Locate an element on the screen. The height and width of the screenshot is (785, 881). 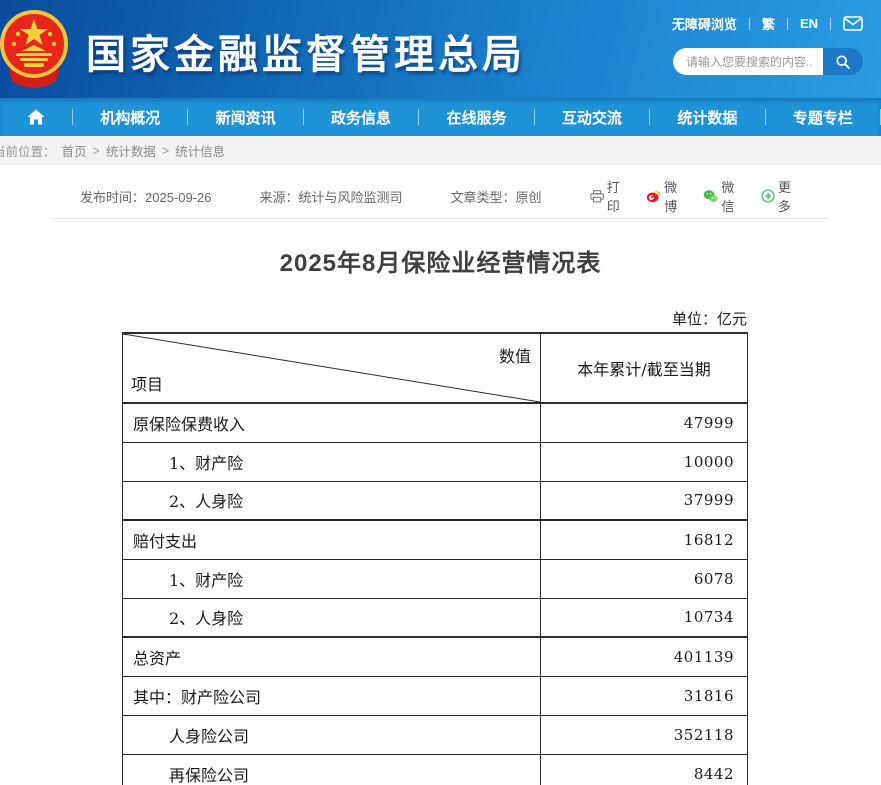
table-row: 1、财产险 6078 is located at coordinates (435, 578).